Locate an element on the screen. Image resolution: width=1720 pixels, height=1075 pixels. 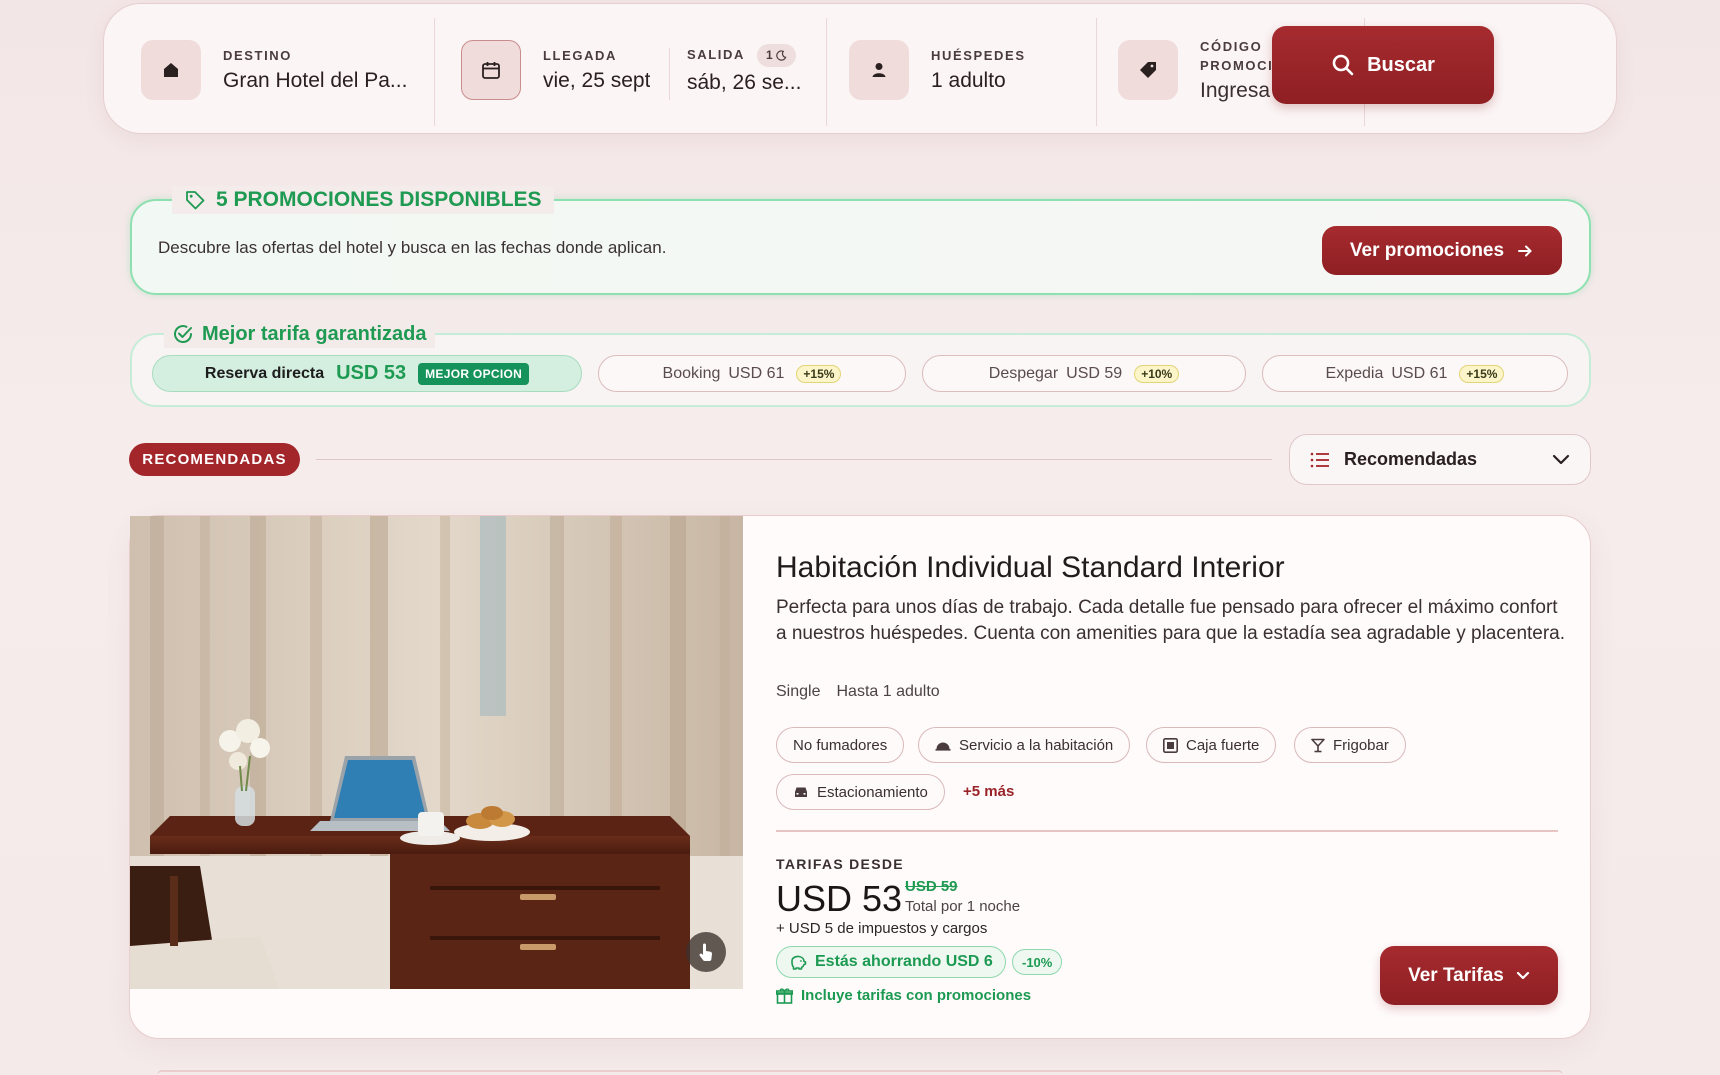
view-rates-button: Ver Tarifas is located at coordinates (1469, 975).